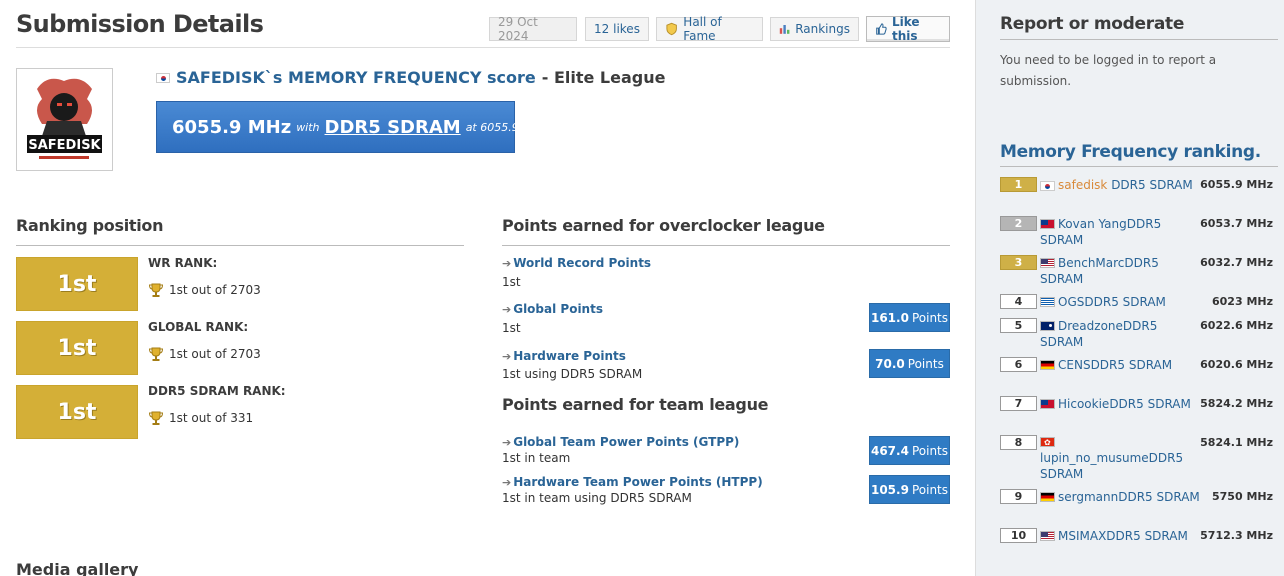 This screenshot has width=1284, height=576. I want to click on ranking-user-link: BenchMarc, so click(1091, 263).